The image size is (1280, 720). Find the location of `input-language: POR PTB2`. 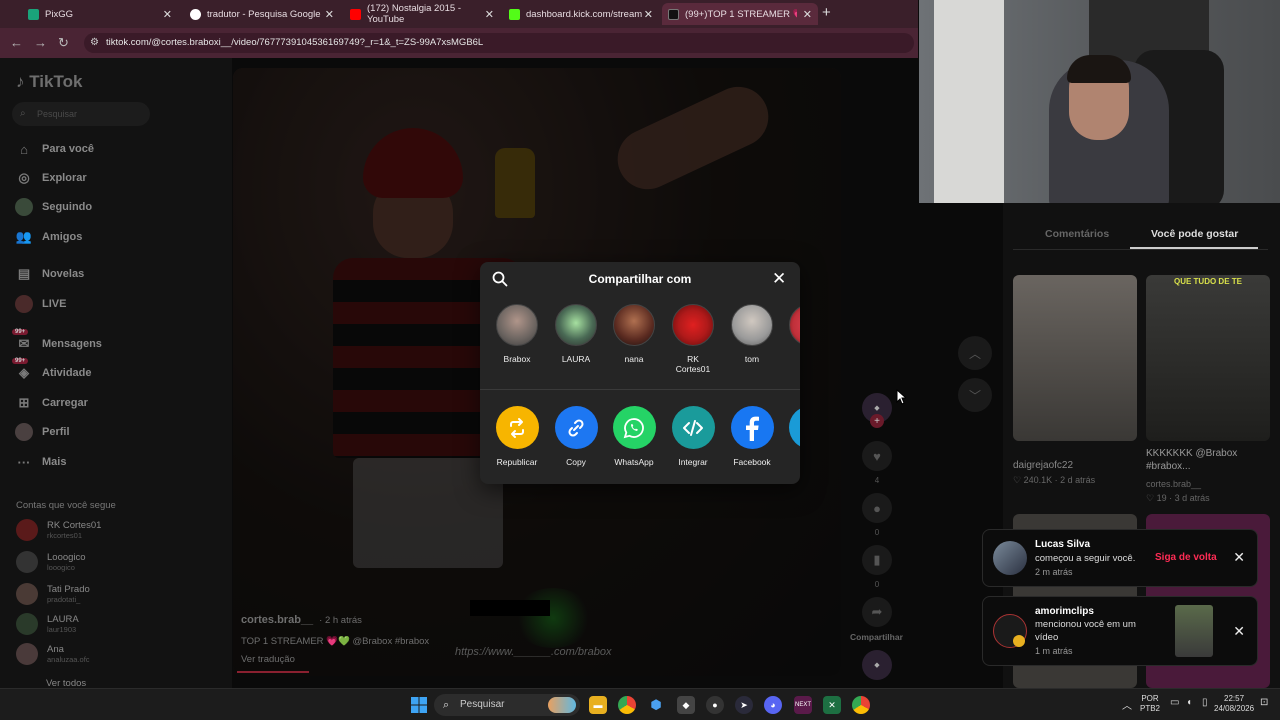

input-language: POR PTB2 is located at coordinates (1150, 704).